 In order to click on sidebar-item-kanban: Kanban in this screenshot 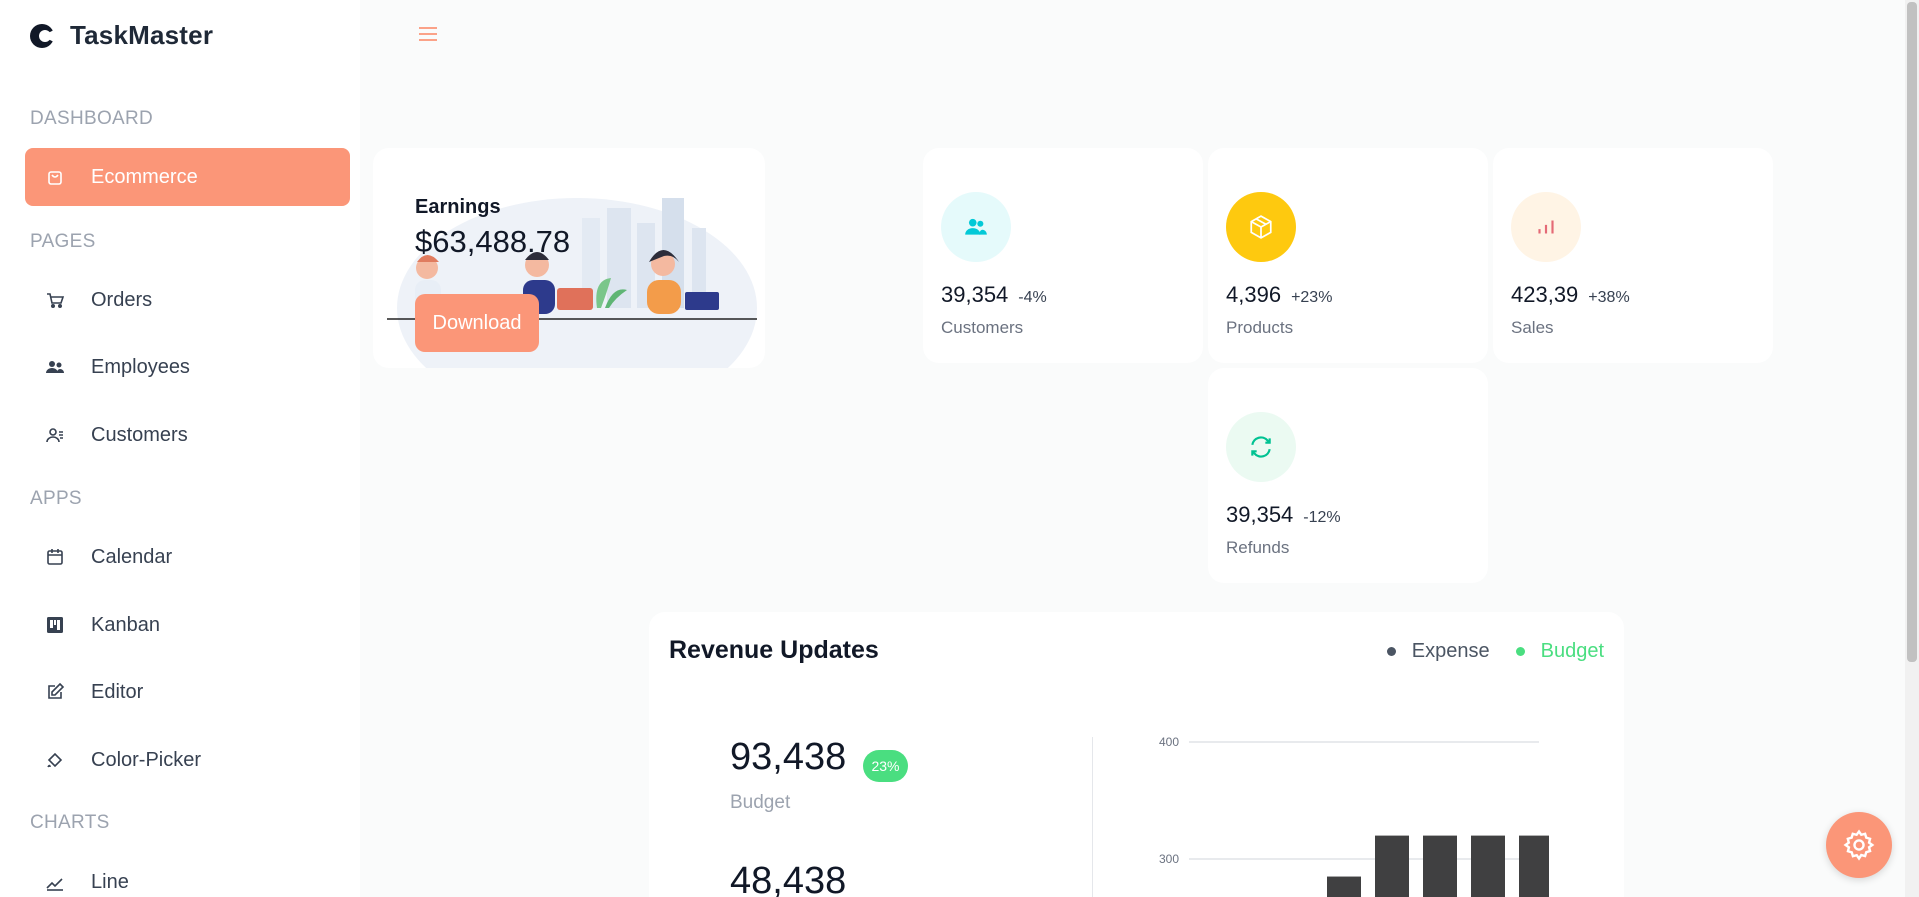, I will do `click(187, 625)`.